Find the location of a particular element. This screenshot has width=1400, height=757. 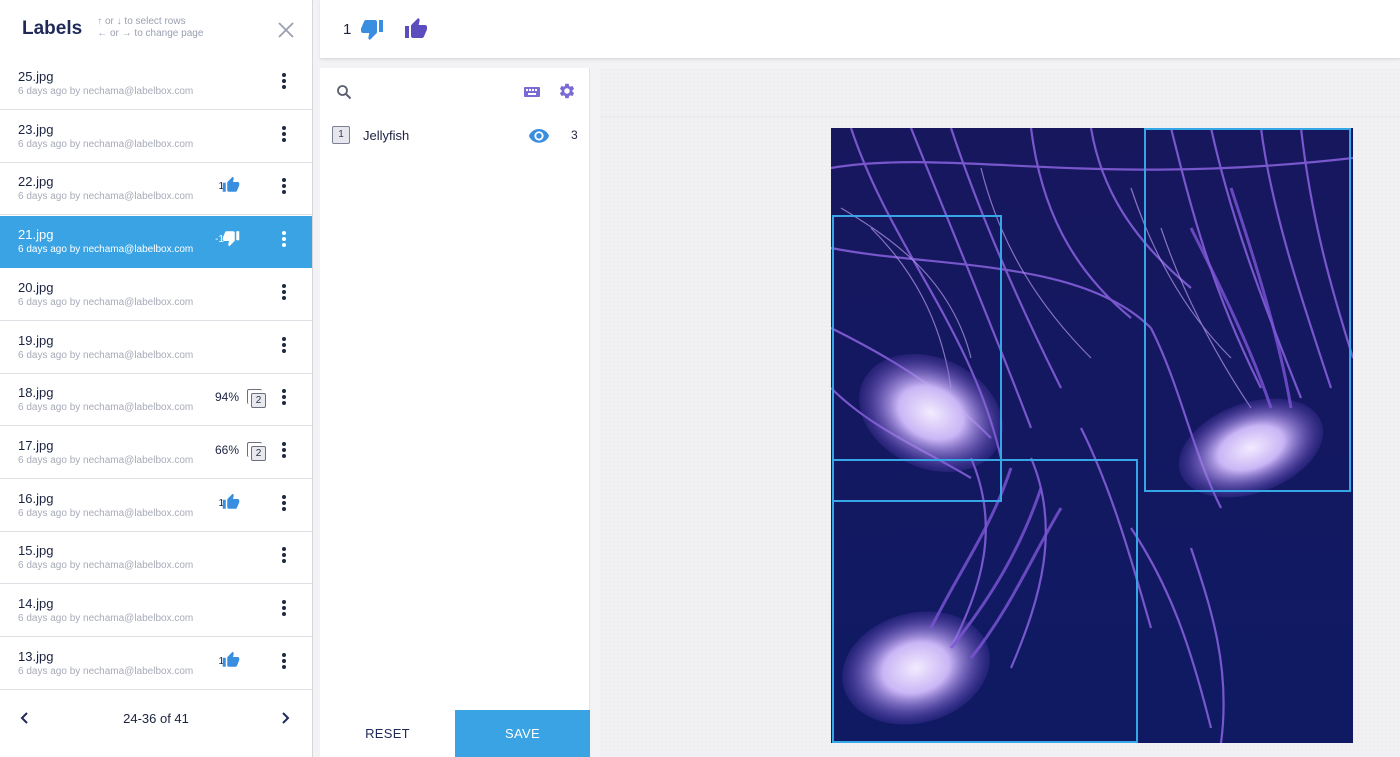

label-row: 19.jpg 6 days ago by nechama@labelbox.com is located at coordinates (156, 347).